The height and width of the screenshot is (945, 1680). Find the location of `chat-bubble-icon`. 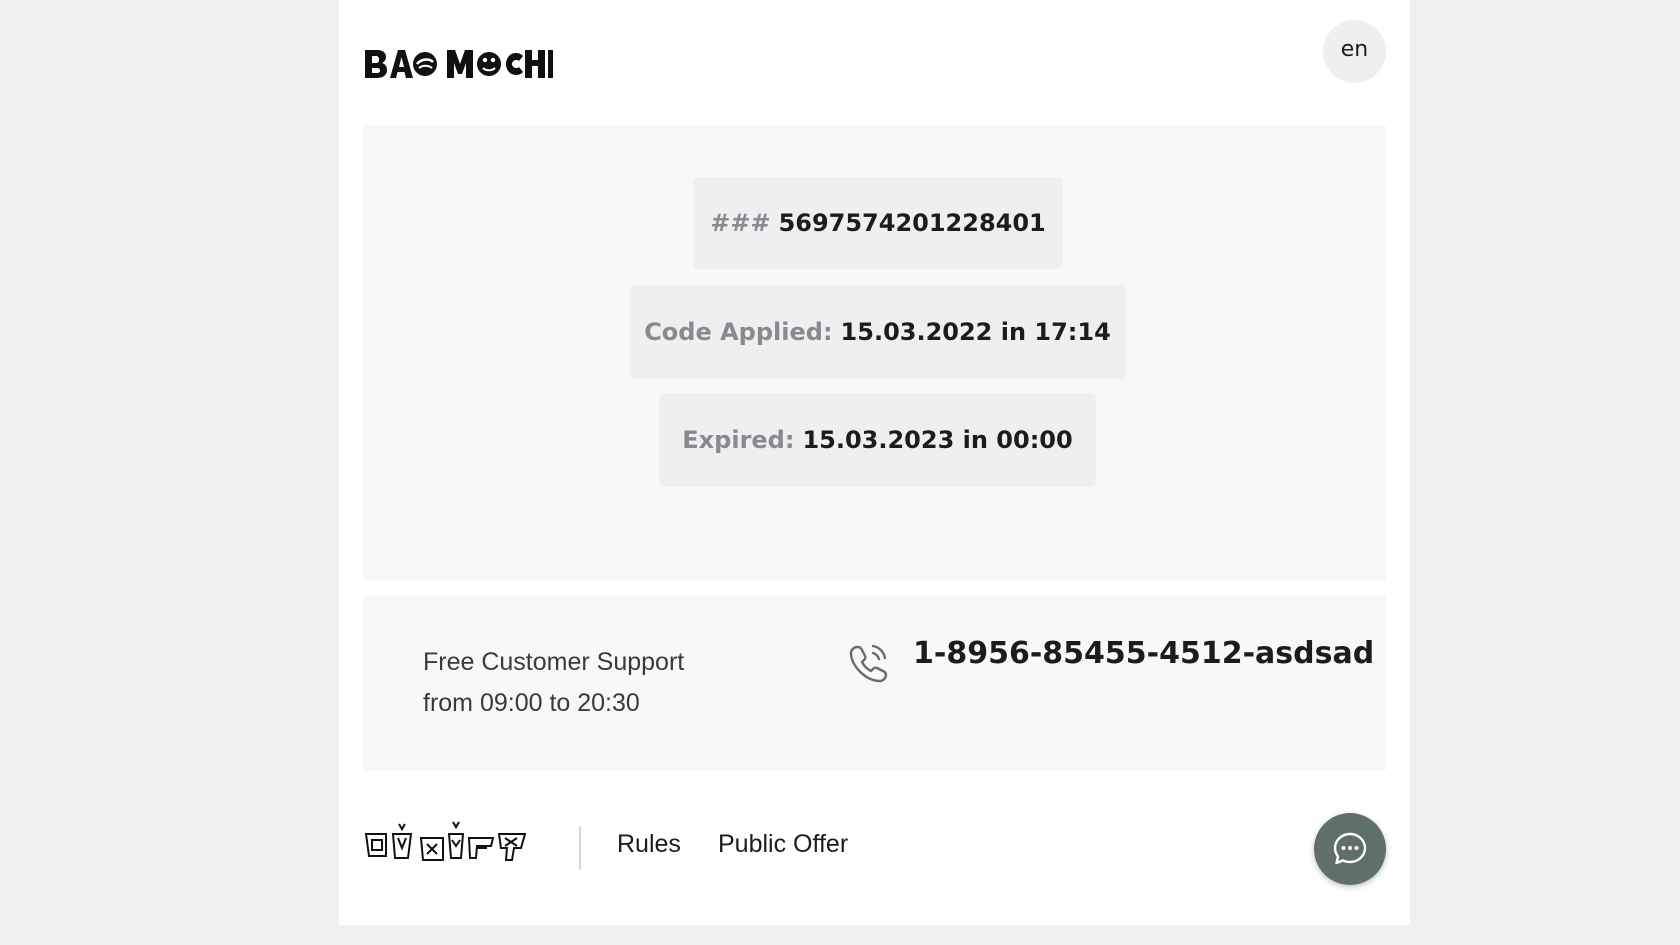

chat-bubble-icon is located at coordinates (1350, 848).